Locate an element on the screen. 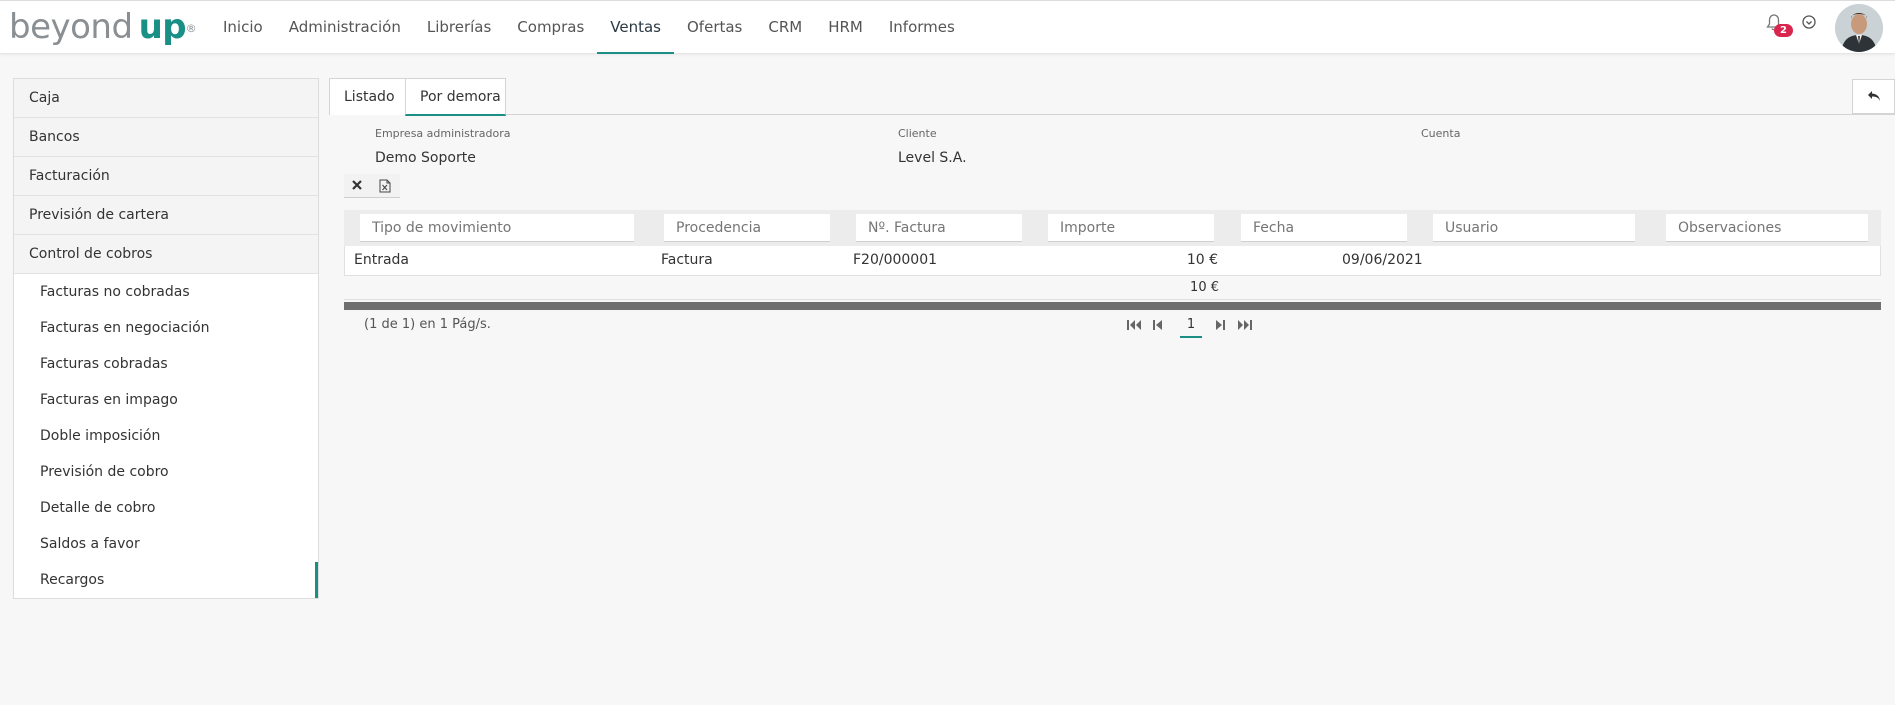 Image resolution: width=1895 pixels, height=705 pixels. nav-item-compras: Compras is located at coordinates (550, 27).